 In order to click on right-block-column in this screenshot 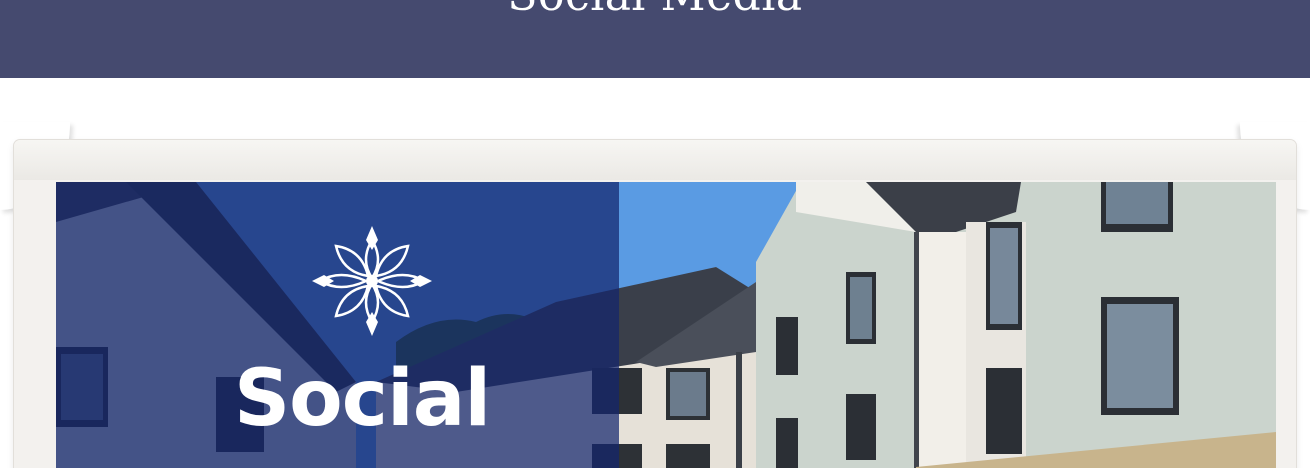, I will do `click(941, 350)`.